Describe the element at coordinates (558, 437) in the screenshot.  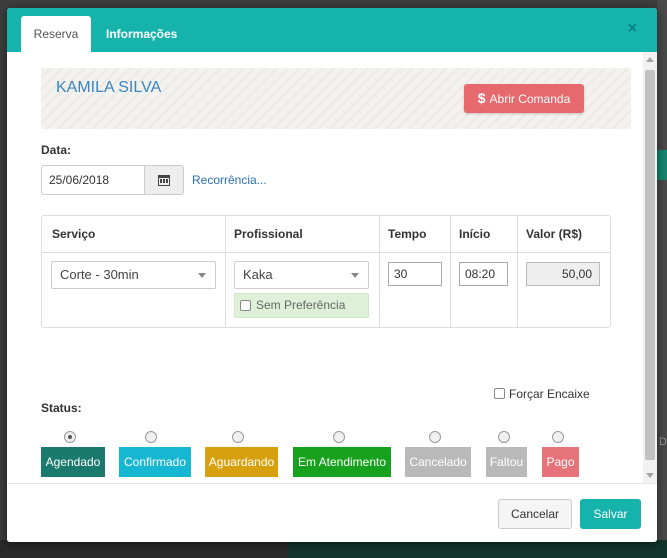
I see `status-radio-pago` at that location.